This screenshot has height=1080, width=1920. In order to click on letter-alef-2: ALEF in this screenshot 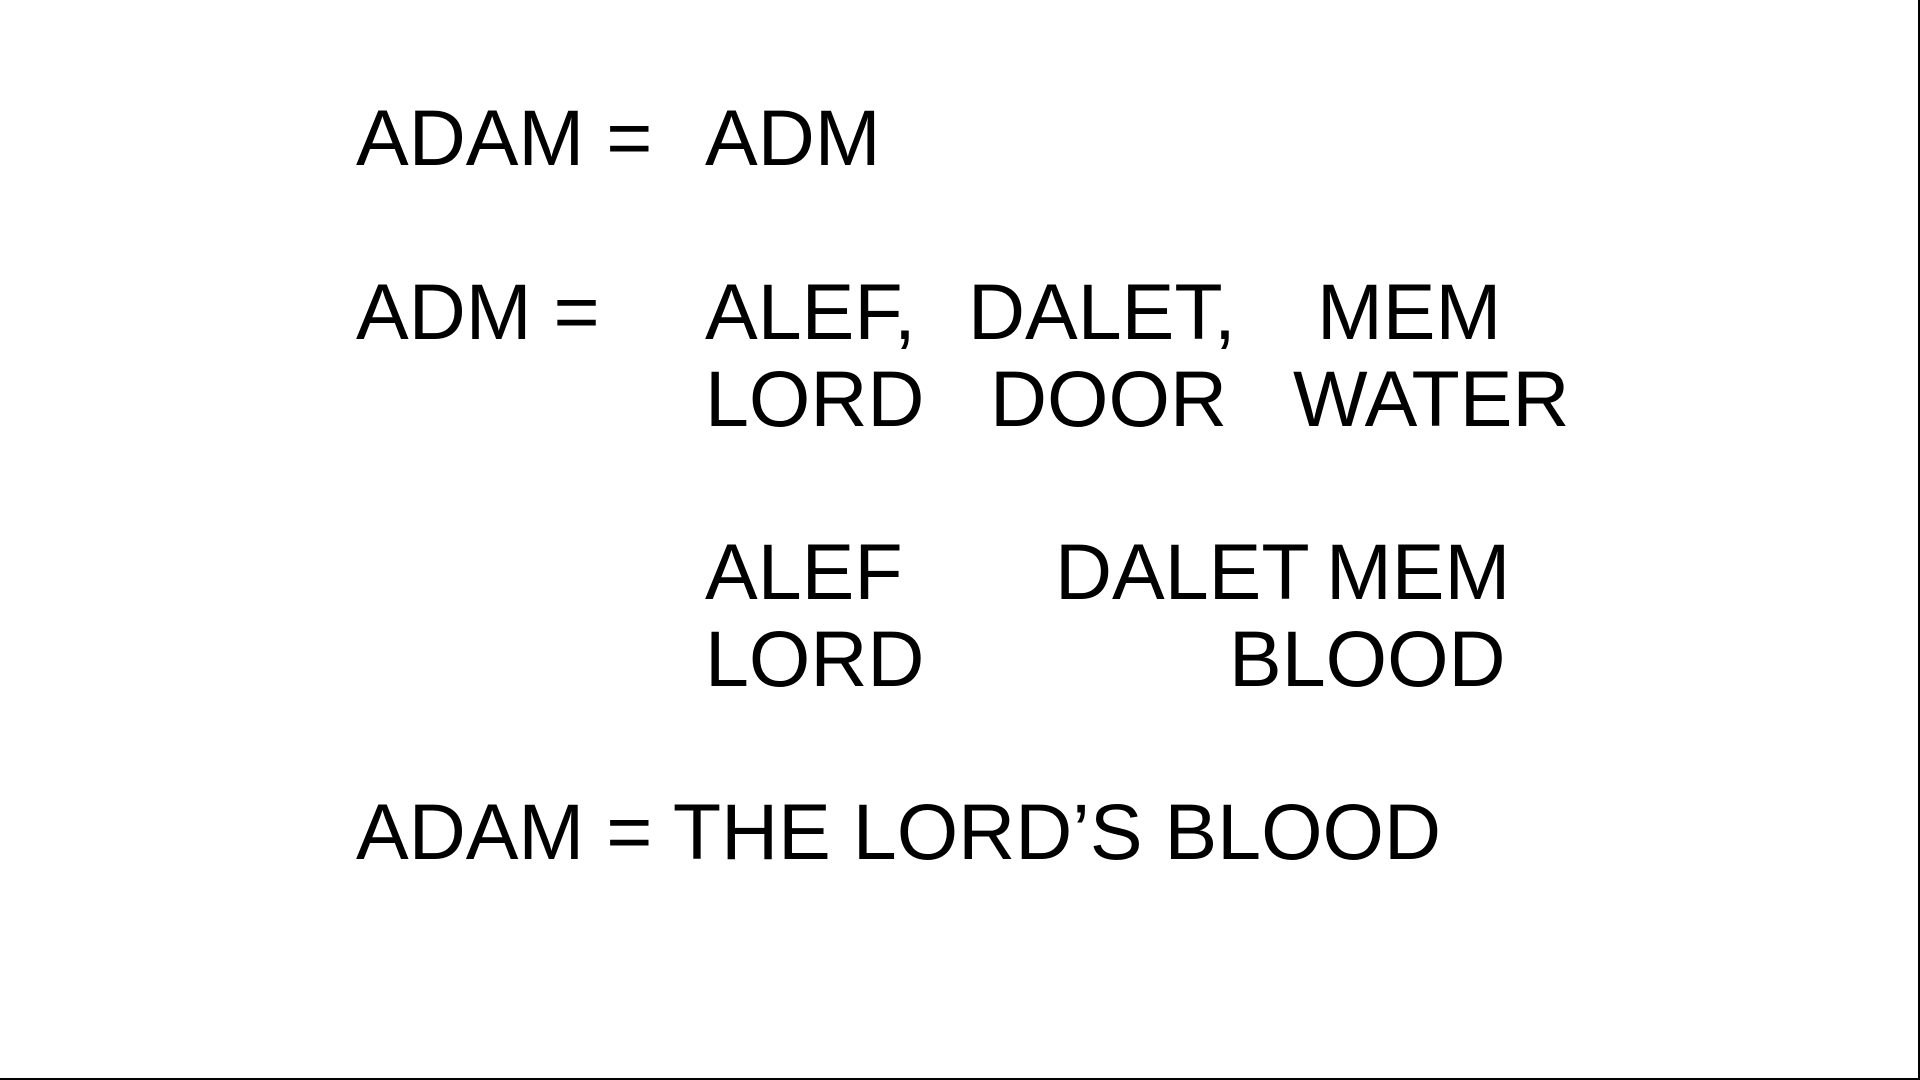, I will do `click(804, 571)`.